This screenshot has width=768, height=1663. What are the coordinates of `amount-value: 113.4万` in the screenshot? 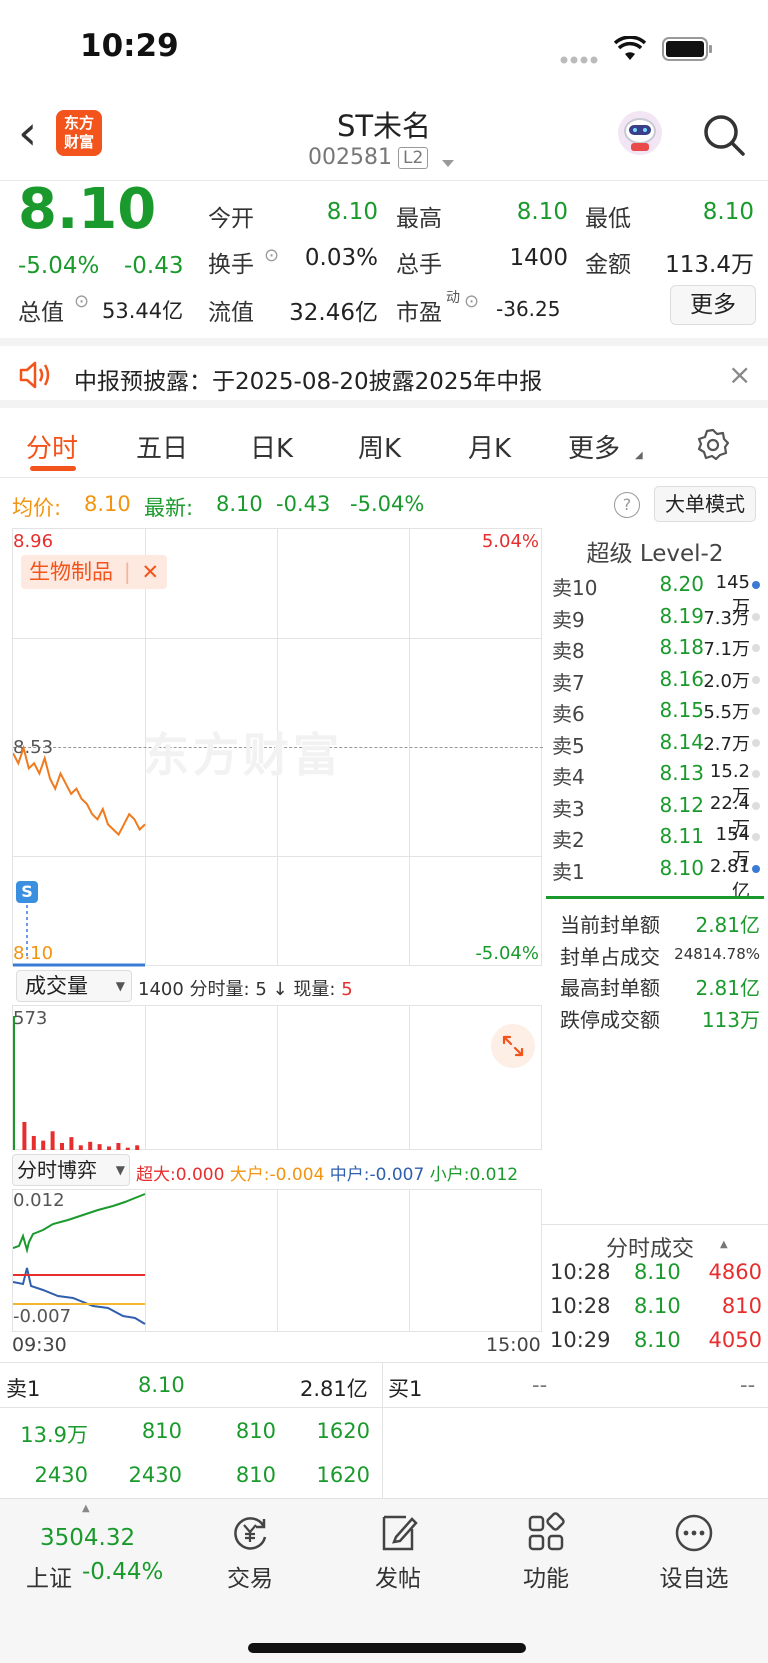 It's located at (709, 265).